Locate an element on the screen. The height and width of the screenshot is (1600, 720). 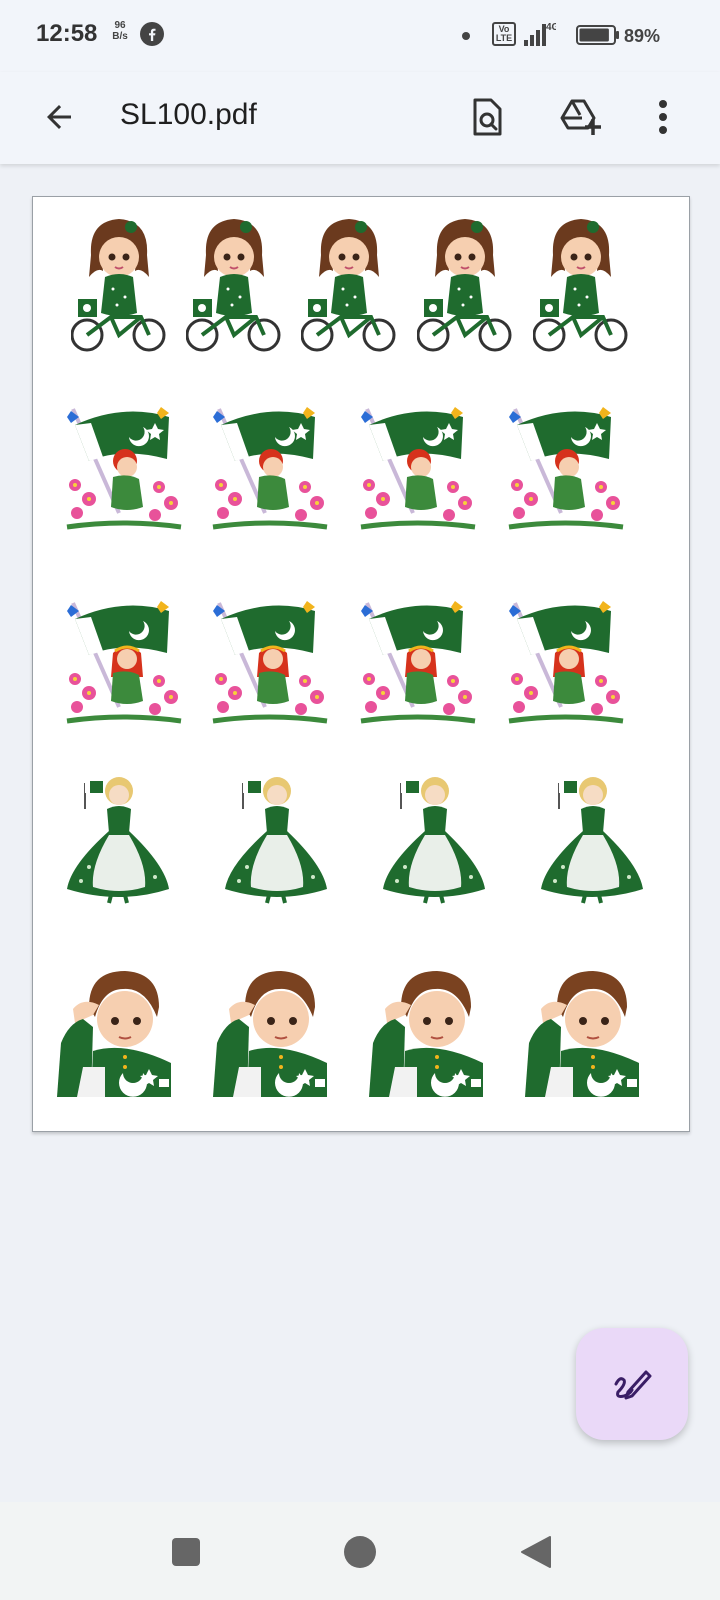
more-vert-icon is located at coordinates (663, 117).